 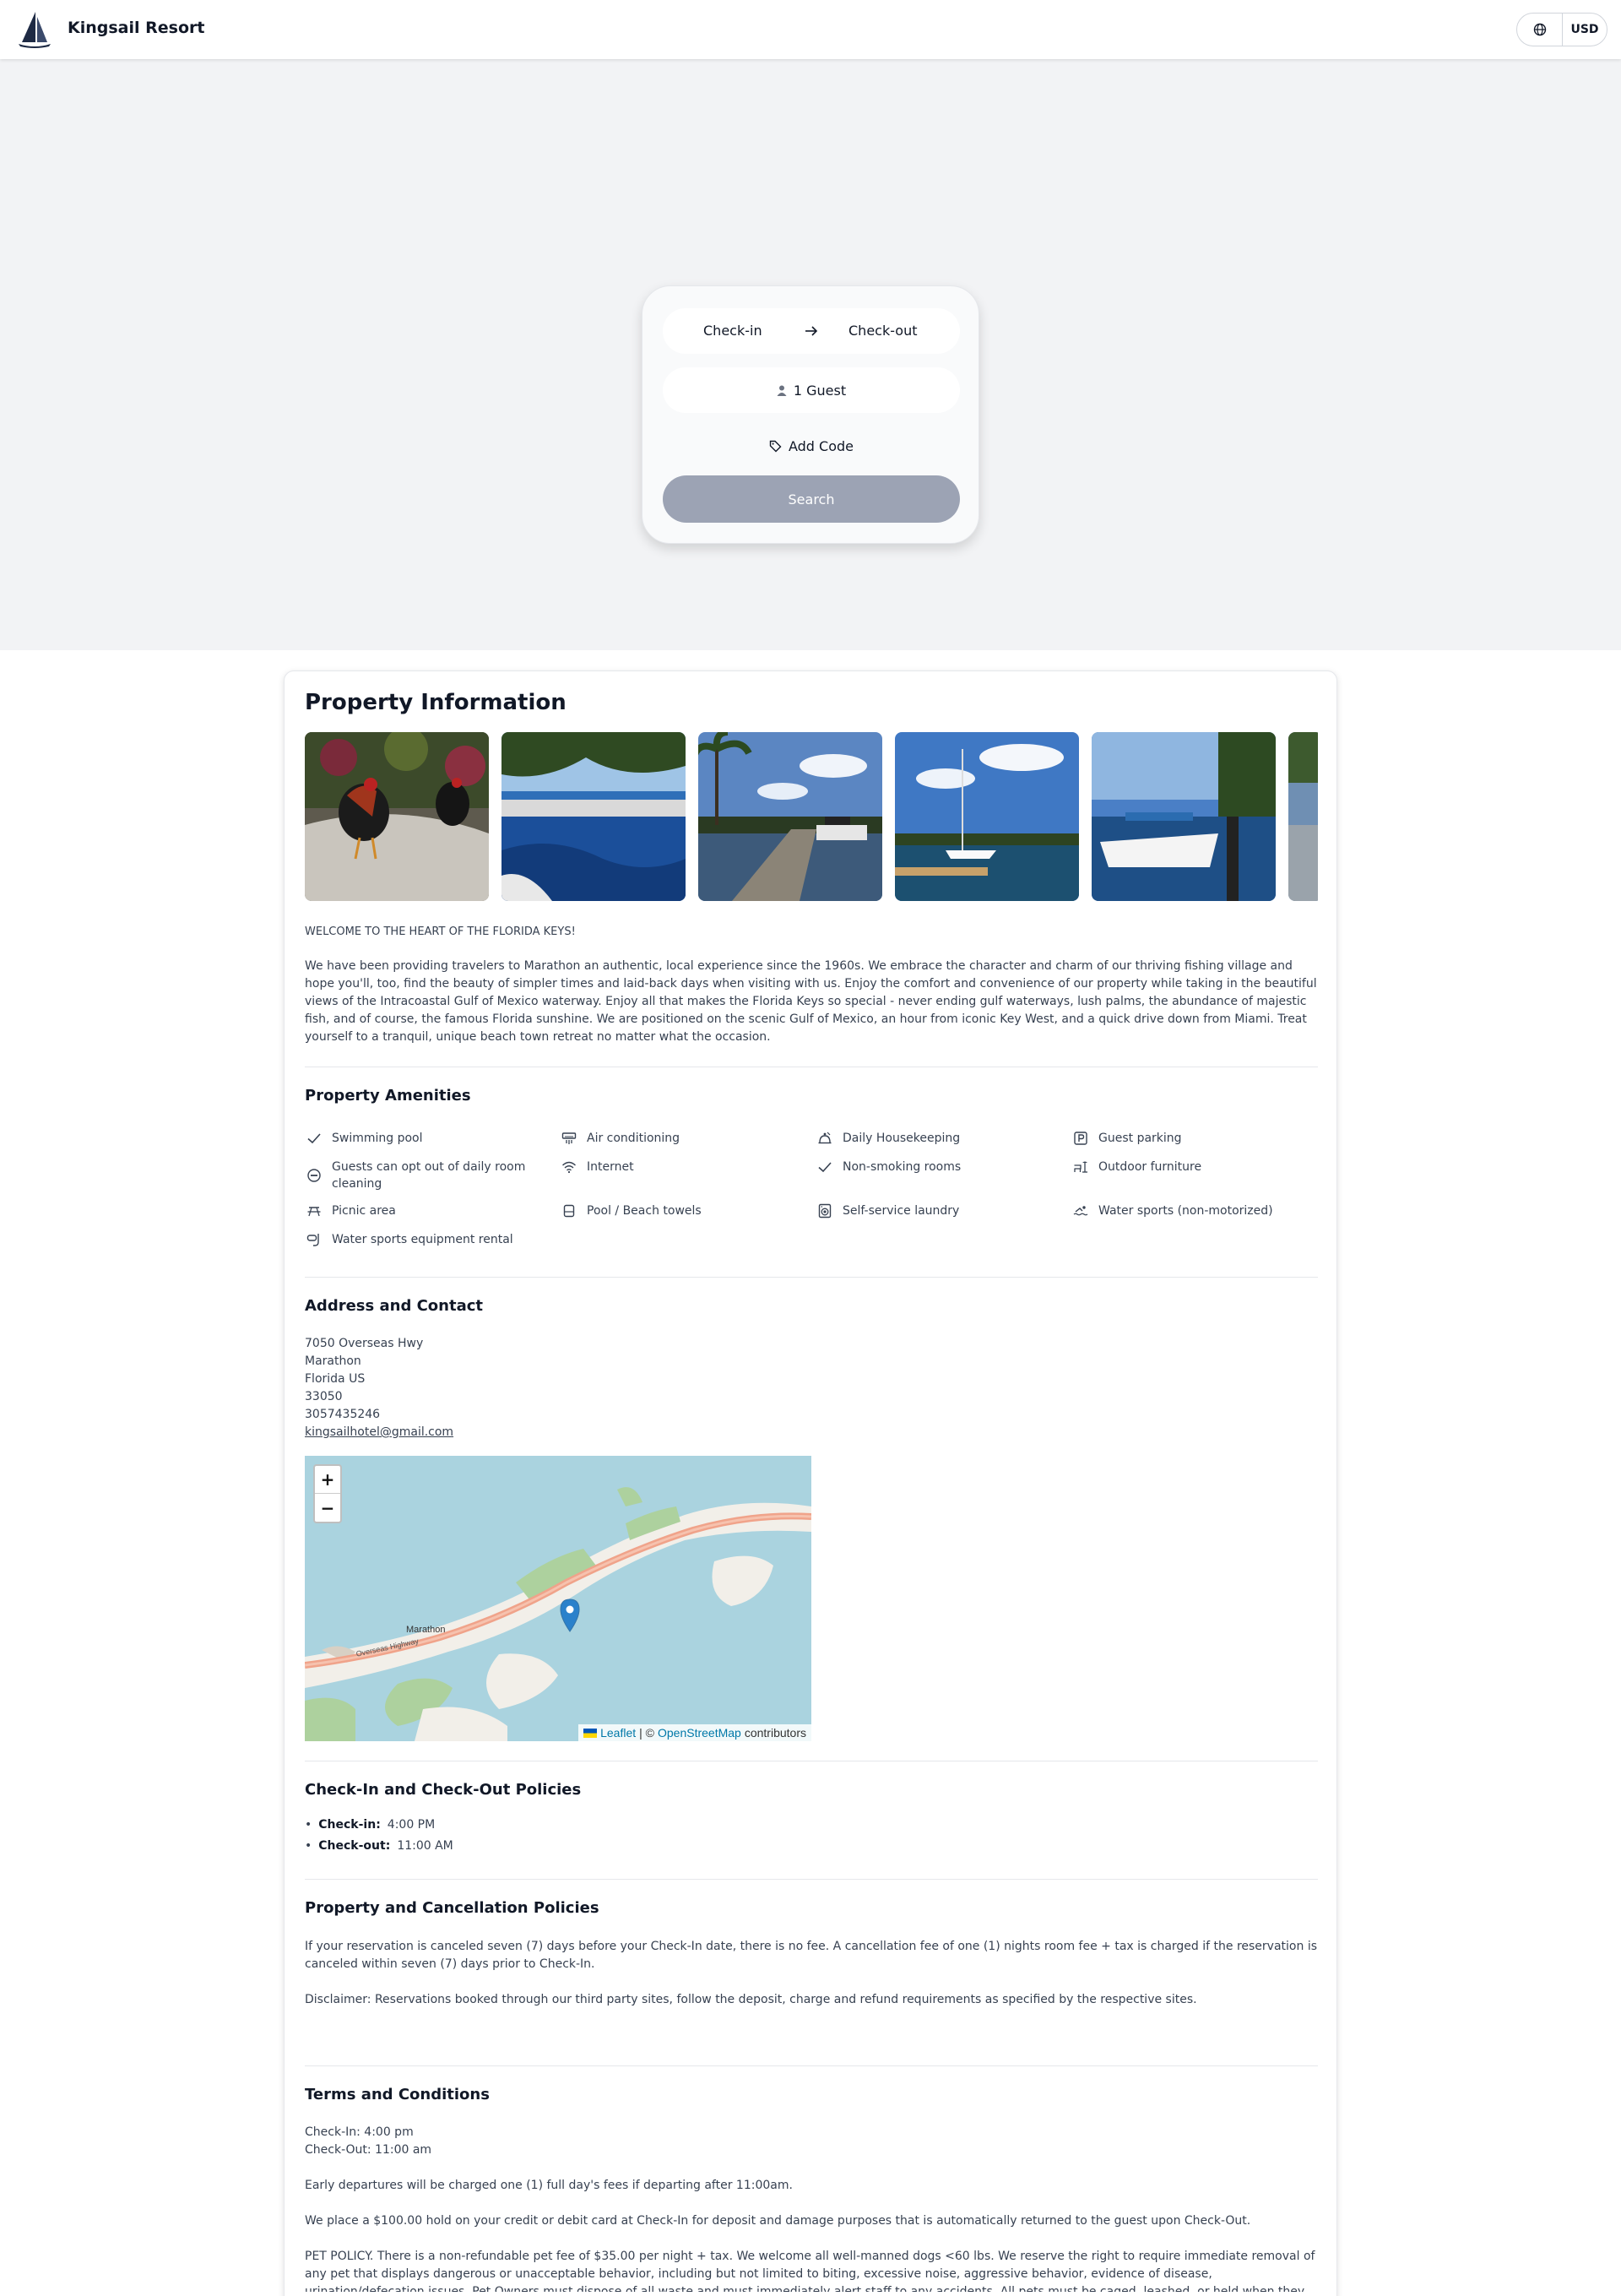 I want to click on amenity-item: Picnic area, so click(x=431, y=1210).